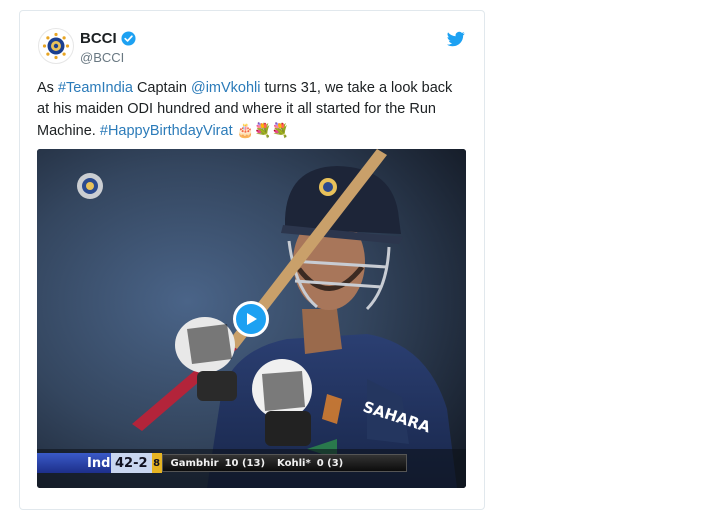 This screenshot has height=510, width=701. I want to click on name-row: BCCI, so click(108, 38).